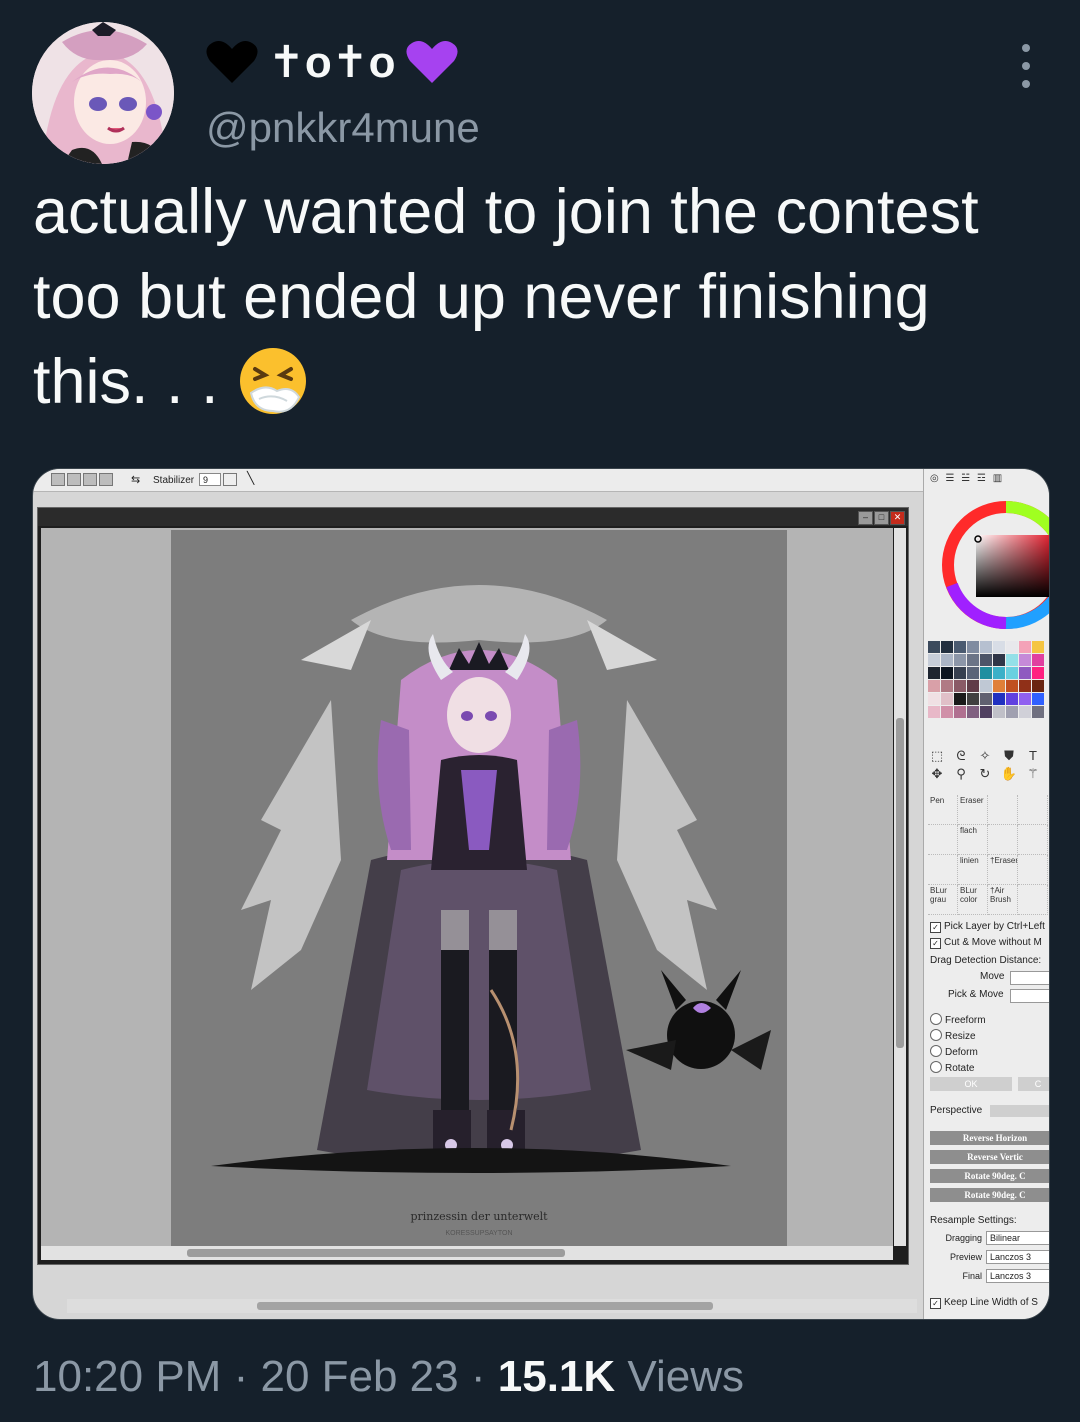 This screenshot has height=1422, width=1080. I want to click on text-tool-icon: T, so click(1033, 756).